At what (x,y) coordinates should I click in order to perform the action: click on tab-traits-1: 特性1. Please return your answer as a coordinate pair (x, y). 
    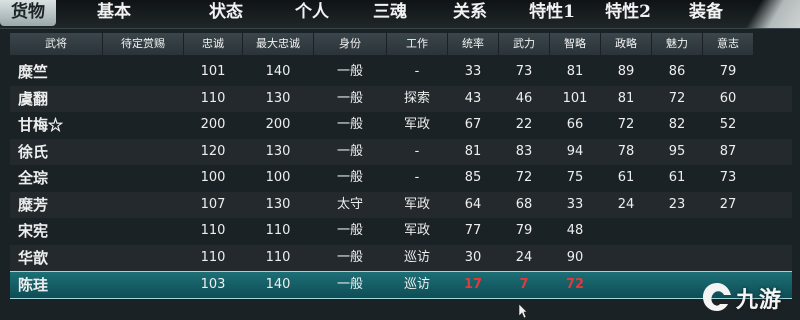
    Looking at the image, I should click on (552, 13).